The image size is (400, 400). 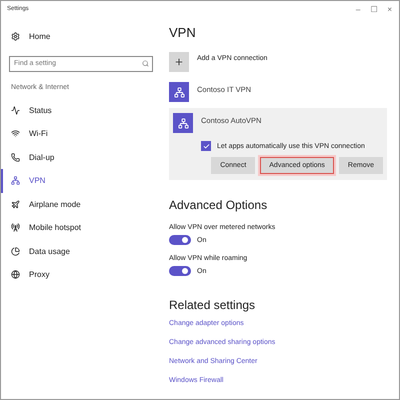 What do you see at coordinates (81, 251) in the screenshot?
I see `sidebar-item: Data usage` at bounding box center [81, 251].